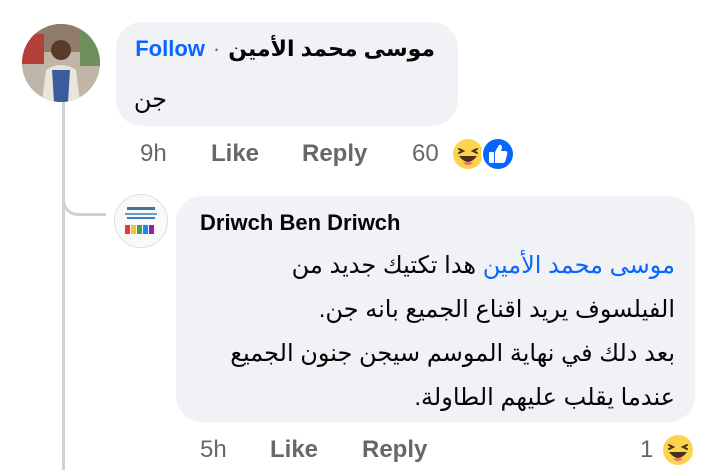  I want to click on reply-avatar, so click(141, 221).